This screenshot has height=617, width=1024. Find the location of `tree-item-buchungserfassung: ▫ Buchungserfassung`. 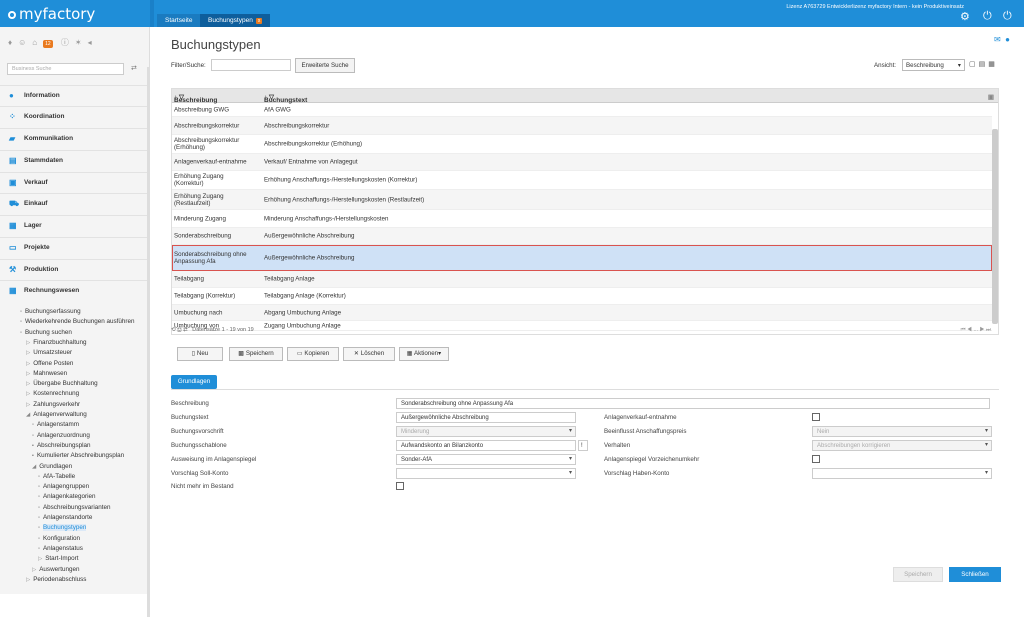

tree-item-buchungserfassung: ▫ Buchungserfassung is located at coordinates (50, 311).